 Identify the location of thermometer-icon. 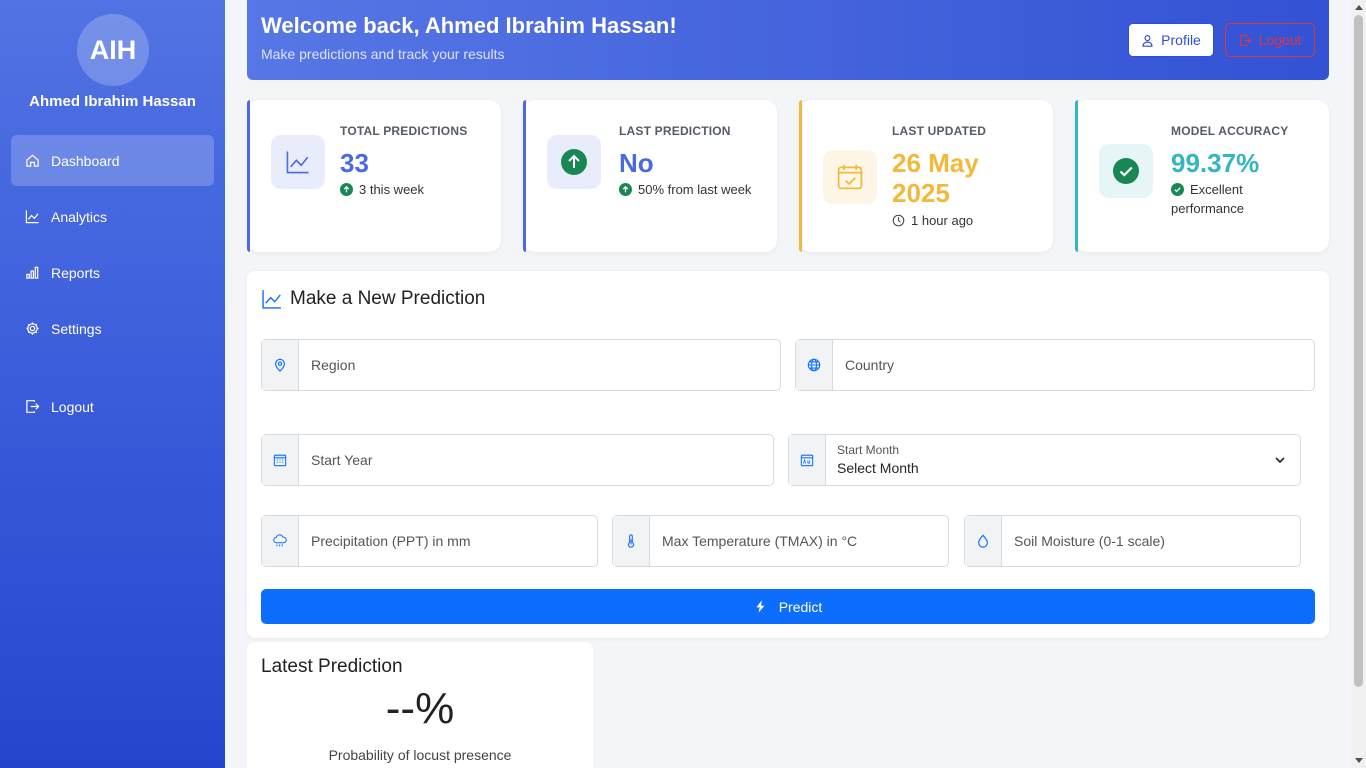
(631, 541).